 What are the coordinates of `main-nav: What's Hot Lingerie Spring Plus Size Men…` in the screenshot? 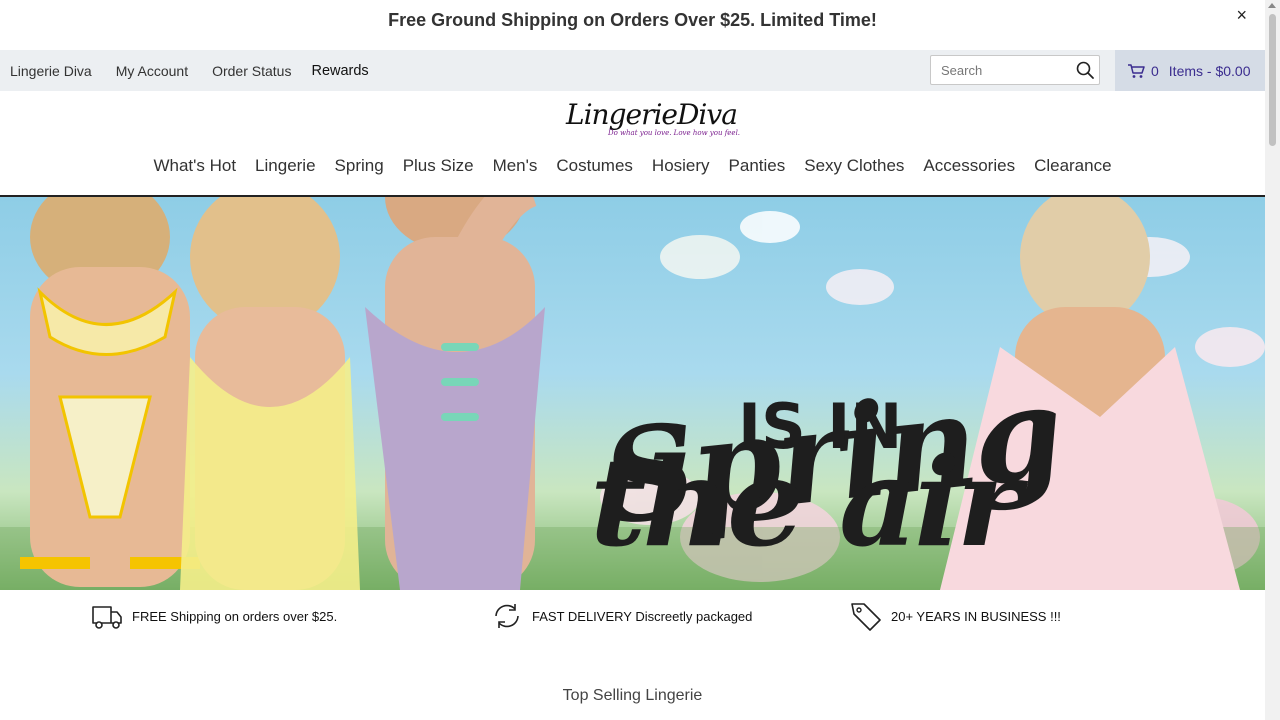 It's located at (632, 166).